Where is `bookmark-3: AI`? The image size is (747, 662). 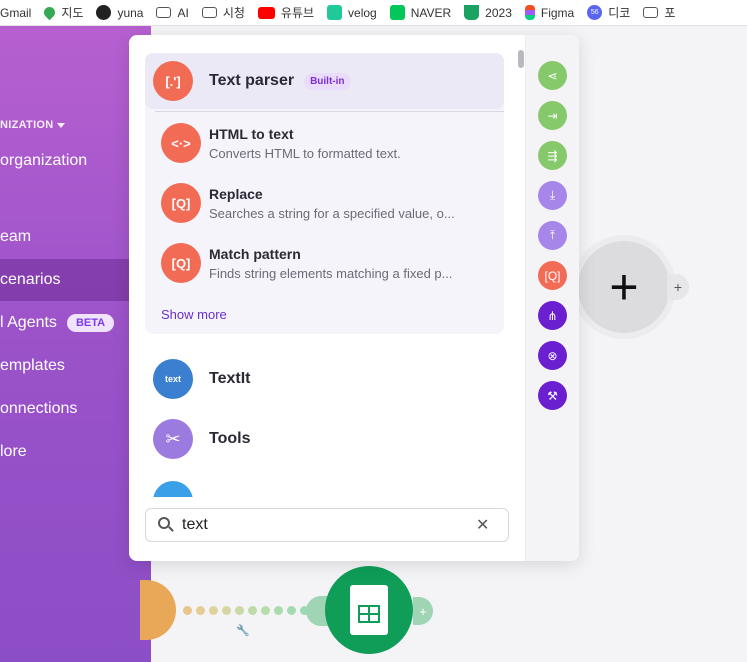 bookmark-3: AI is located at coordinates (172, 12).